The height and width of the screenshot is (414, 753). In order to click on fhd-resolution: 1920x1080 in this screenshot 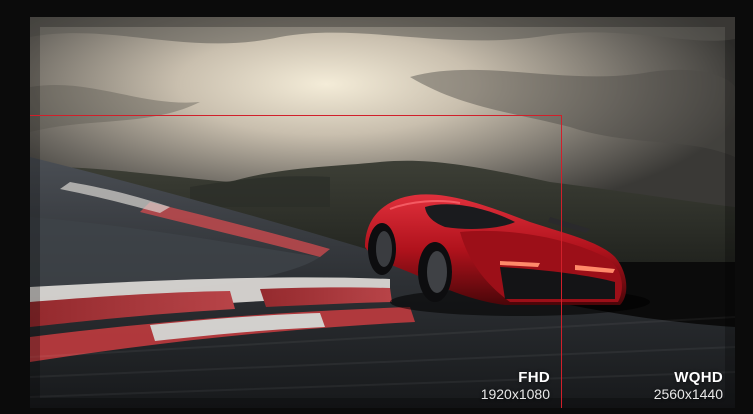, I will do `click(515, 393)`.